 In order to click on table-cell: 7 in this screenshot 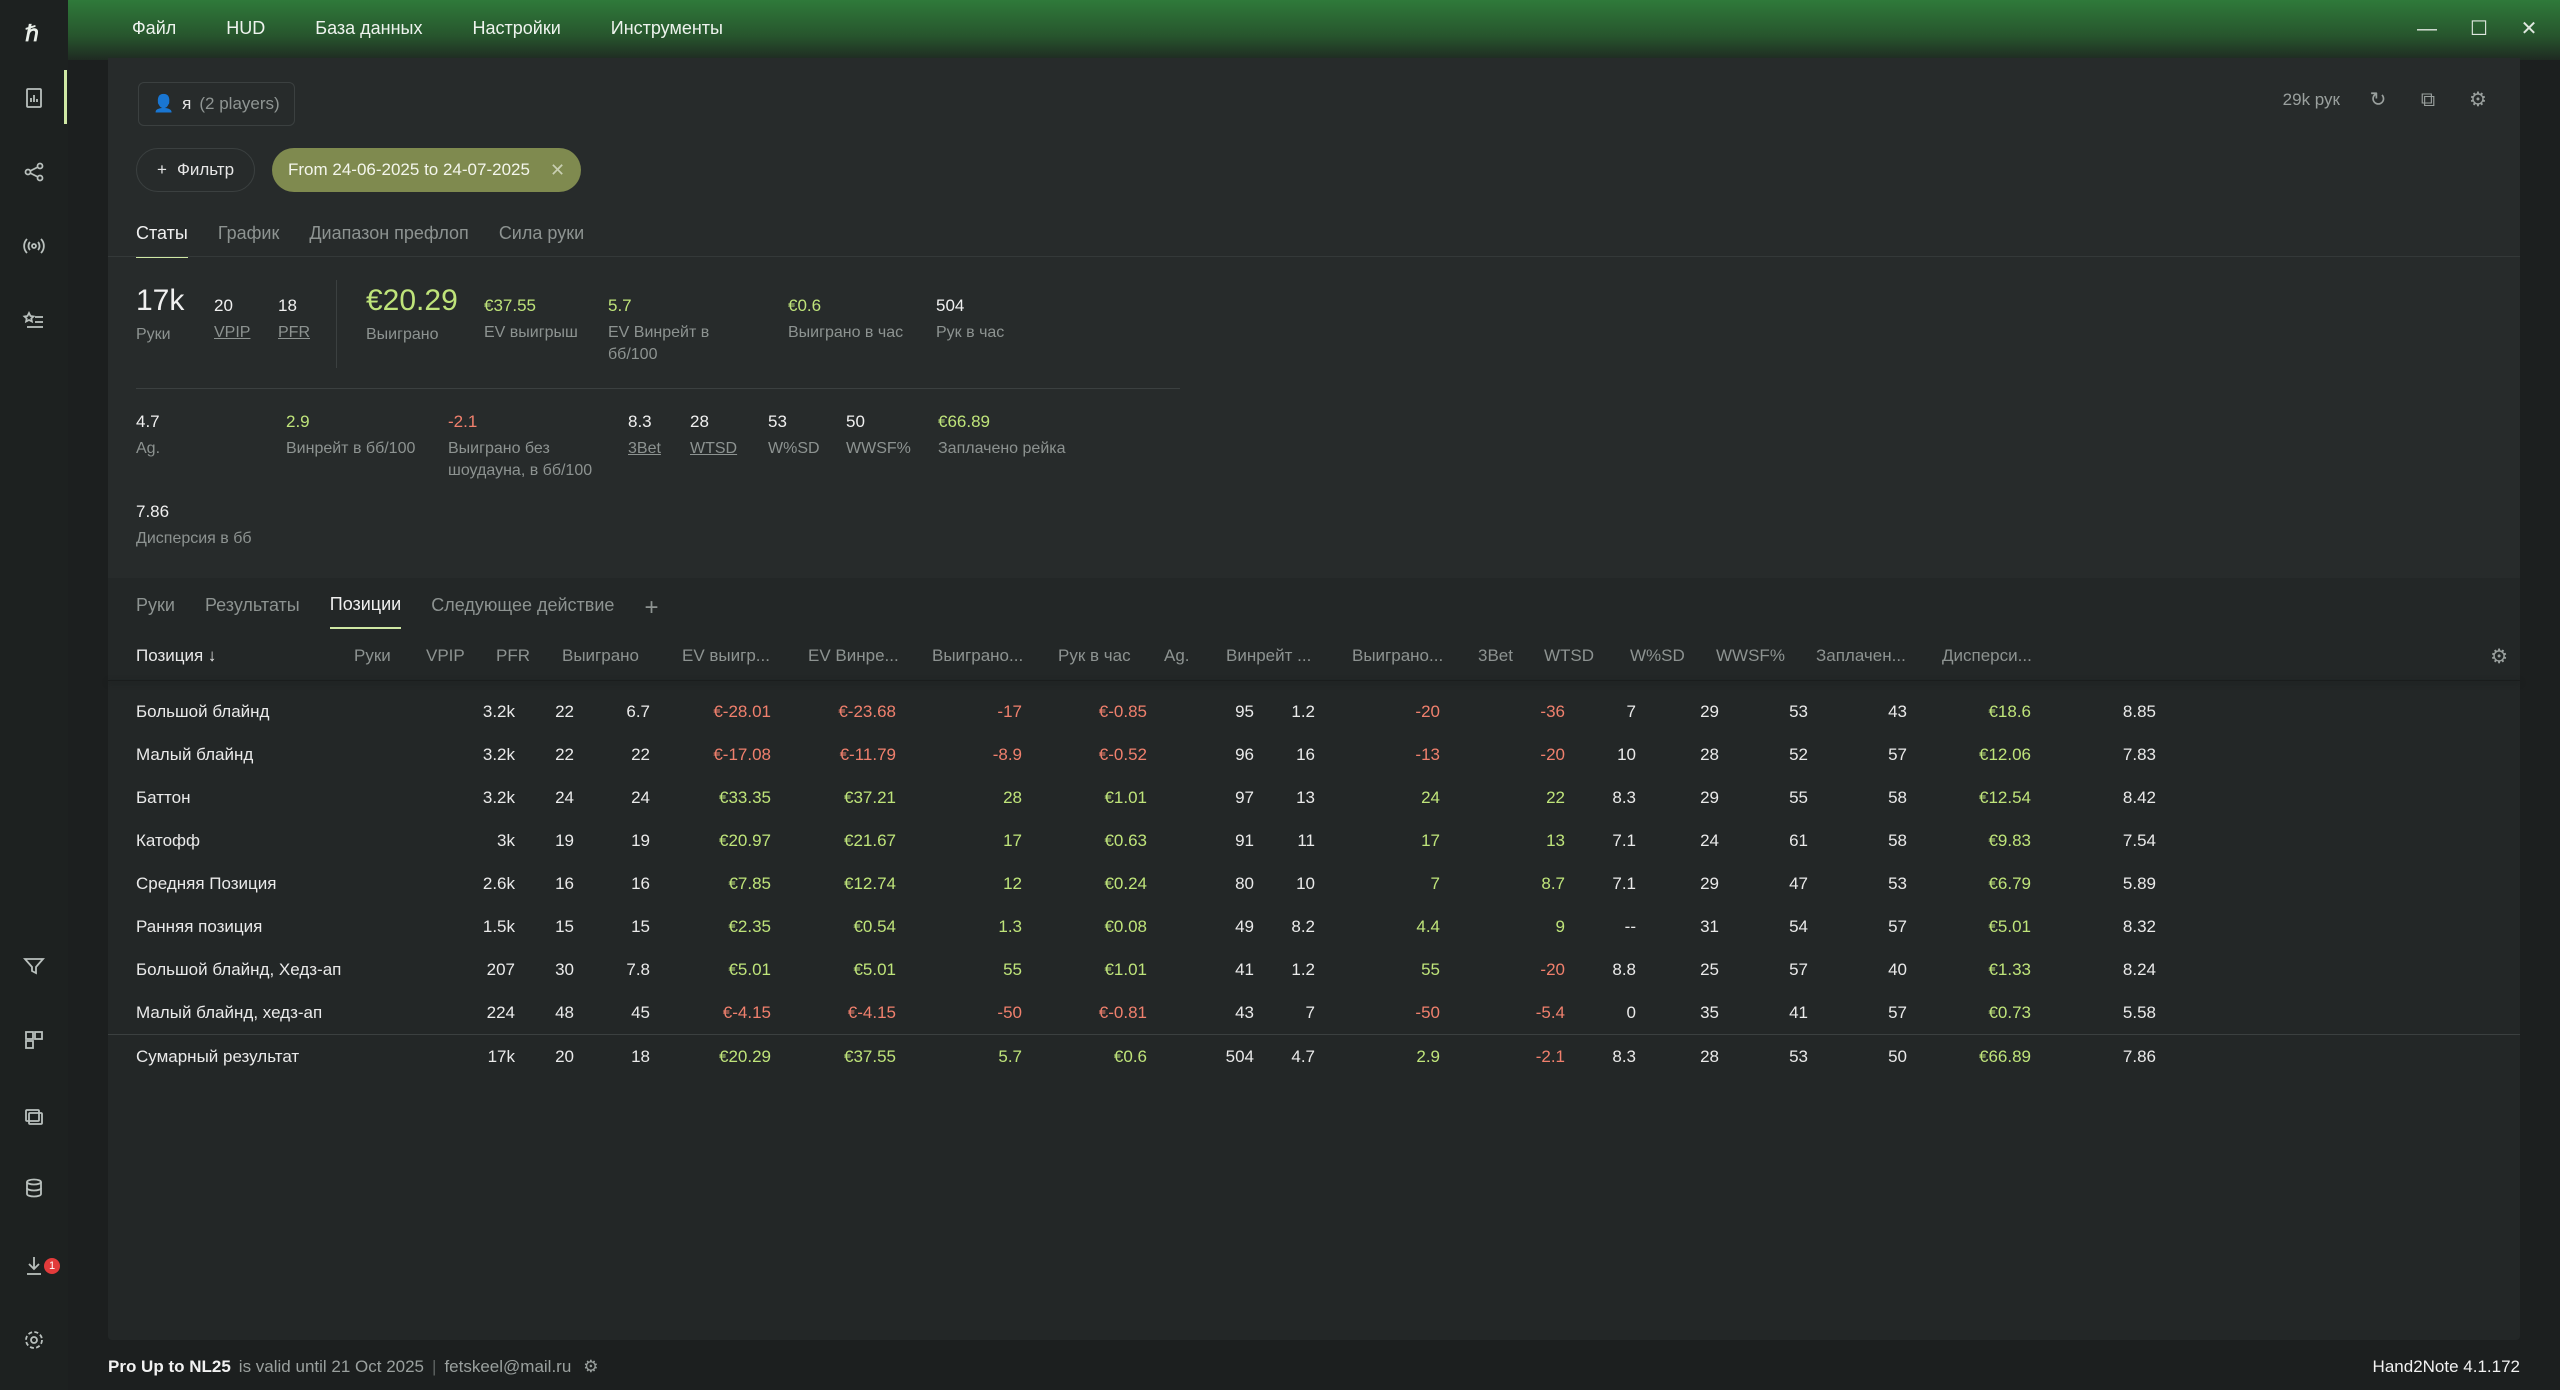, I will do `click(1310, 1012)`.